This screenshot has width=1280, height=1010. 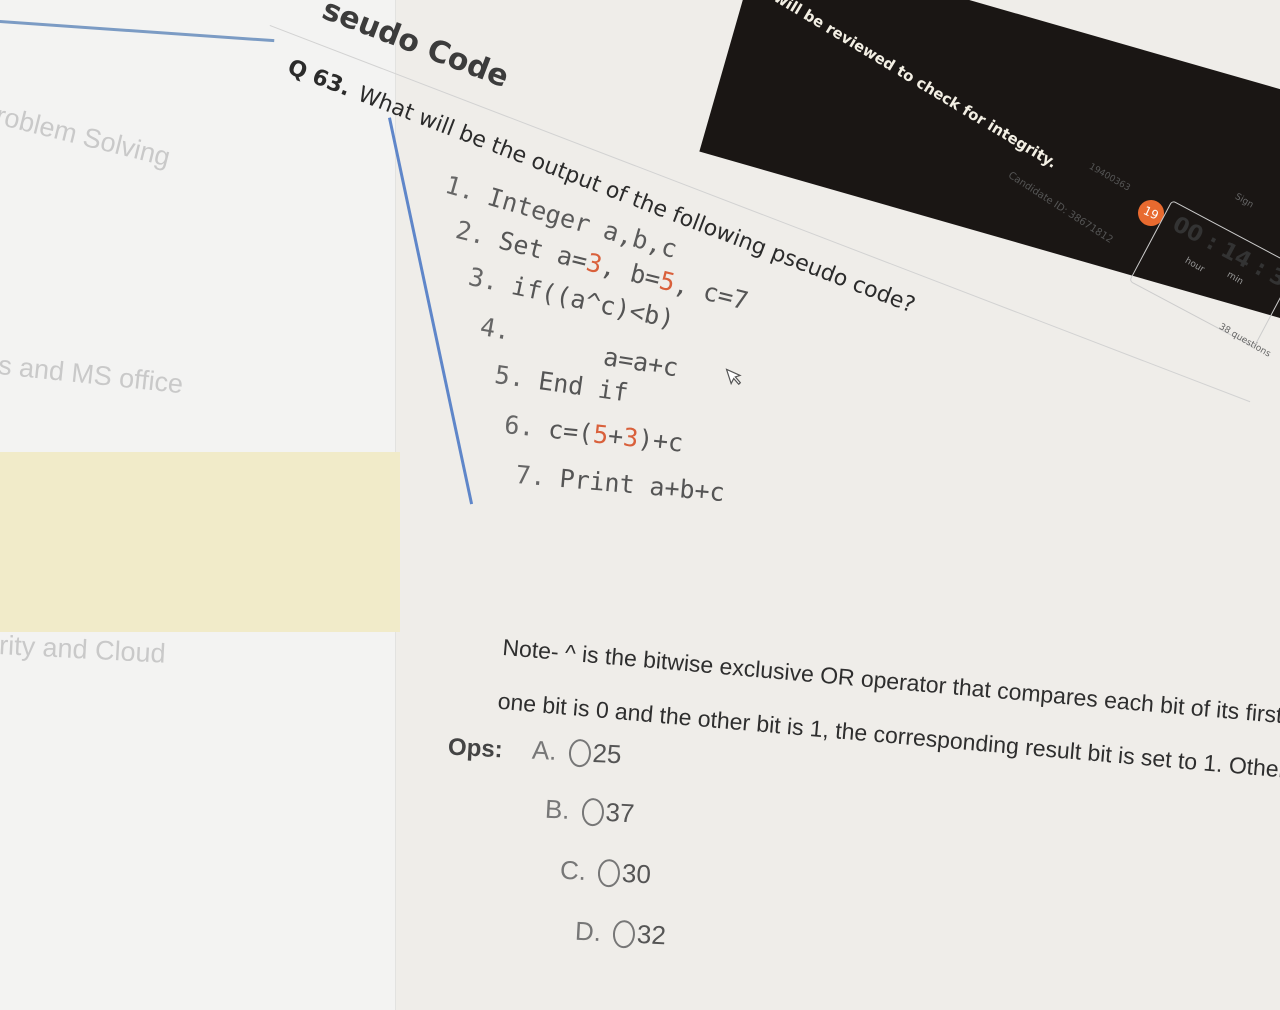 What do you see at coordinates (495, 329) in the screenshot?
I see `line-number: 4.` at bounding box center [495, 329].